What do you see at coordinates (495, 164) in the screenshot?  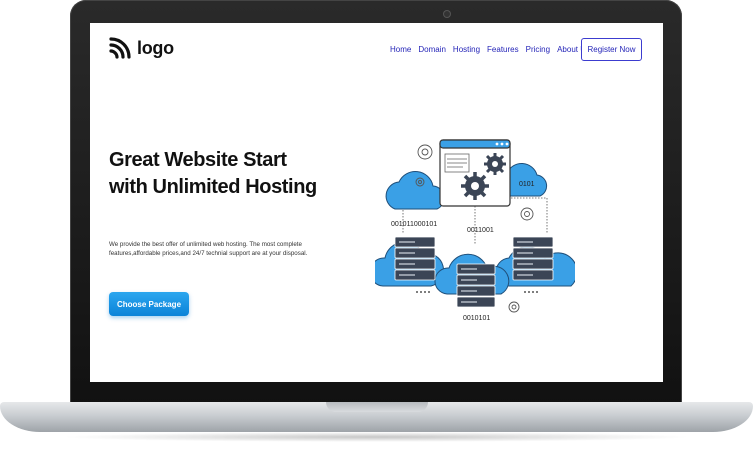 I see `gear-icon` at bounding box center [495, 164].